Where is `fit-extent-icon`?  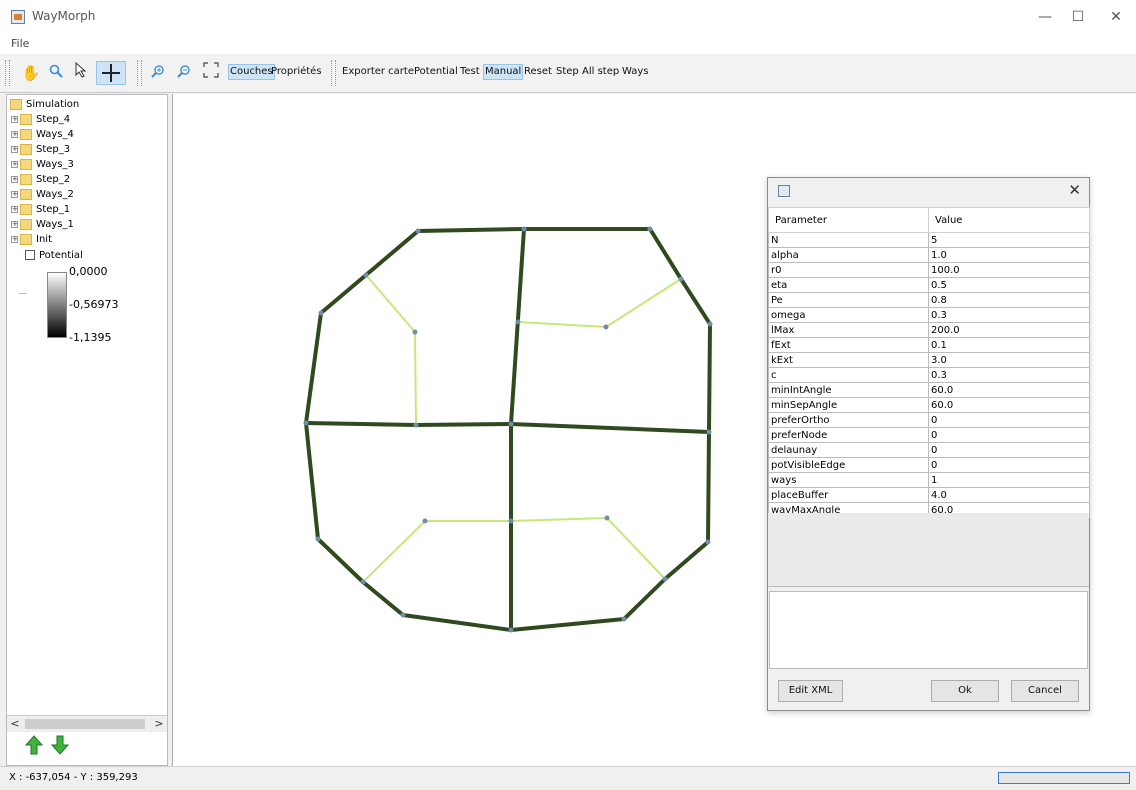
fit-extent-icon is located at coordinates (211, 73).